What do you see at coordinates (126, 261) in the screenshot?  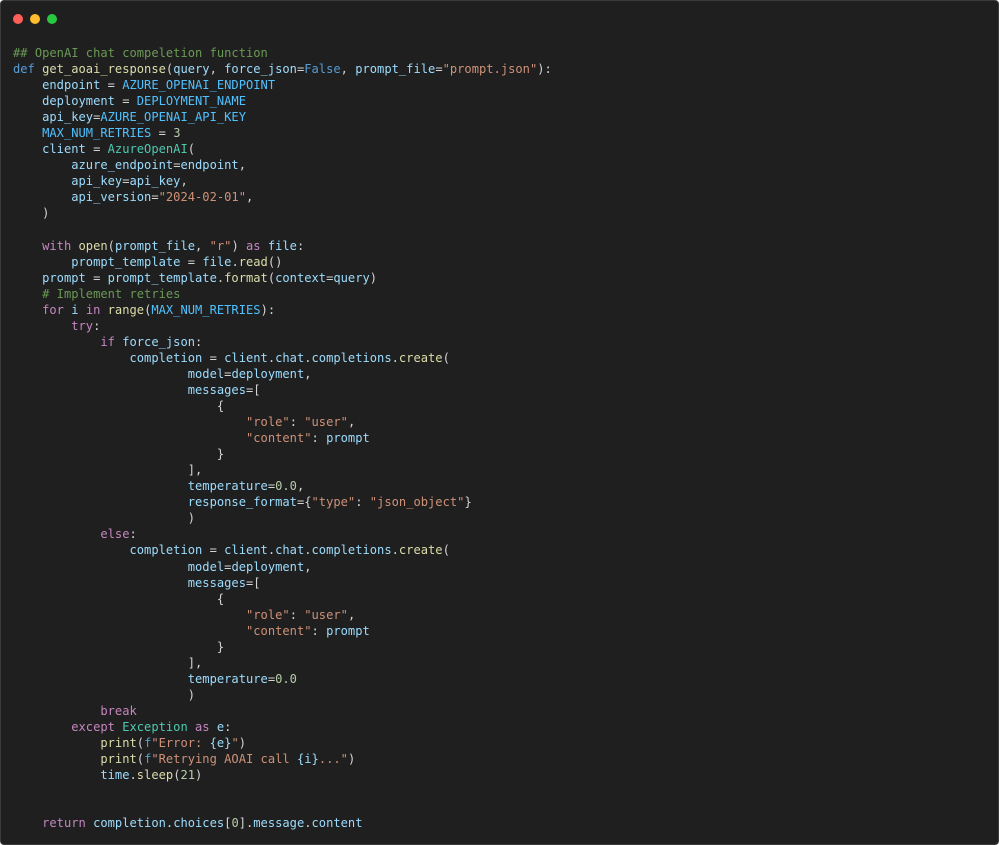 I see `code-token-var: prompt_template` at bounding box center [126, 261].